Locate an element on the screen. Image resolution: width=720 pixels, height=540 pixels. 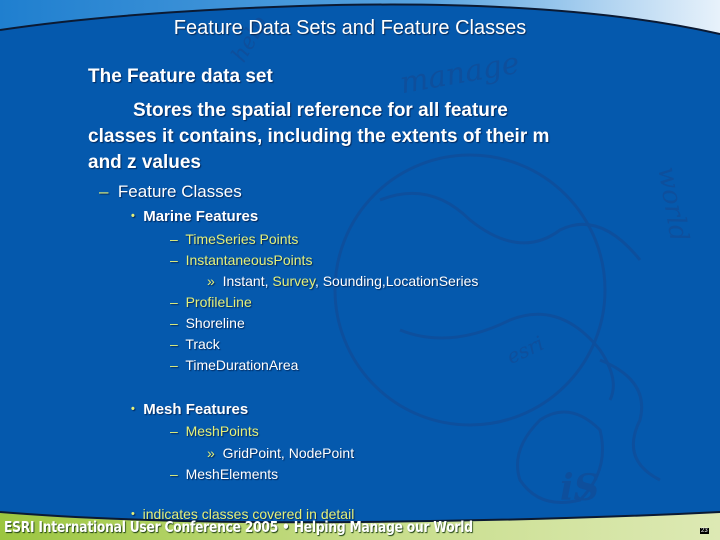
list-item-timedurationarea: – TimeDurationArea is located at coordinates (234, 365).